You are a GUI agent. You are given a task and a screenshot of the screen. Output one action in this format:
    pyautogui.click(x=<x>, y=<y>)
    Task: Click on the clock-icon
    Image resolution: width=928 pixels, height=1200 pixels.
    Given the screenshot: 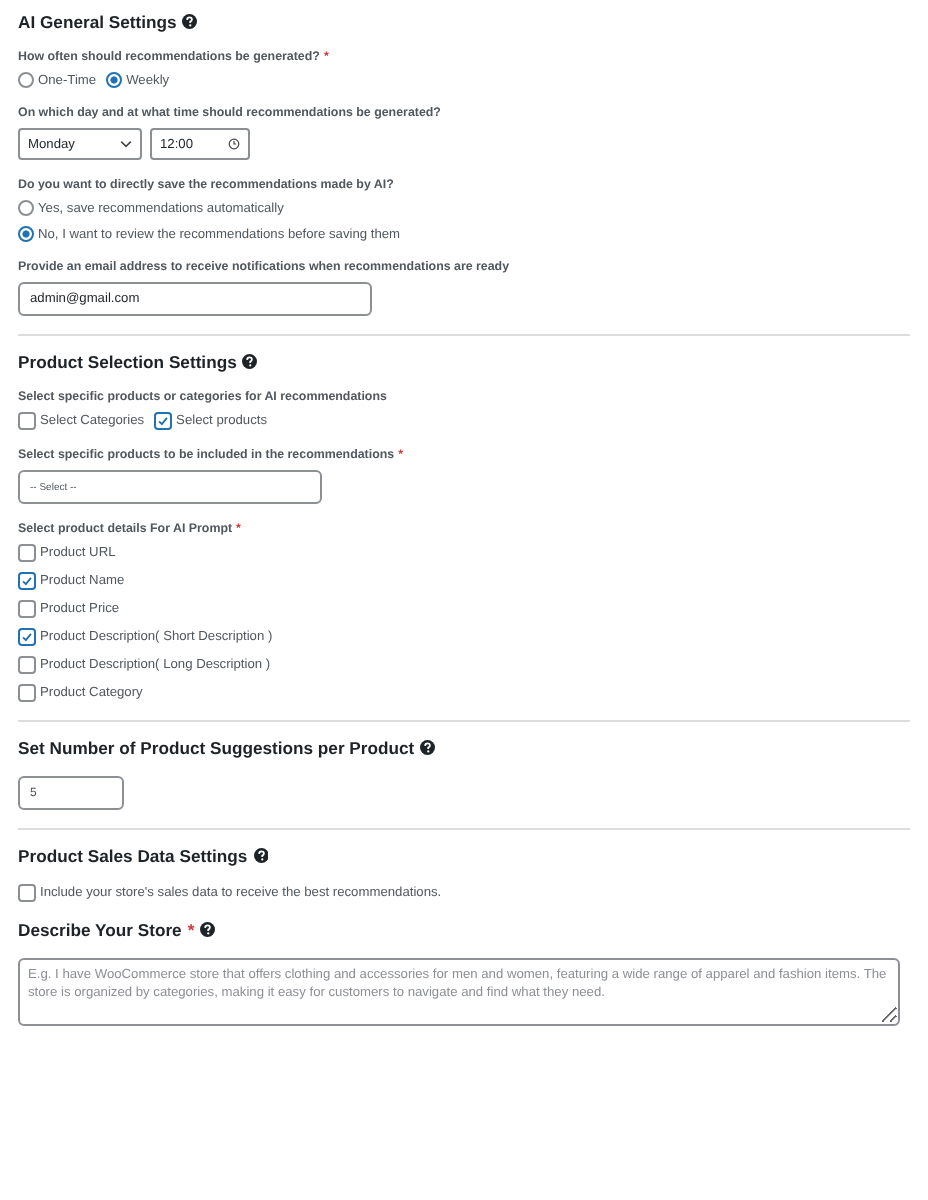 What is the action you would take?
    pyautogui.click(x=234, y=144)
    